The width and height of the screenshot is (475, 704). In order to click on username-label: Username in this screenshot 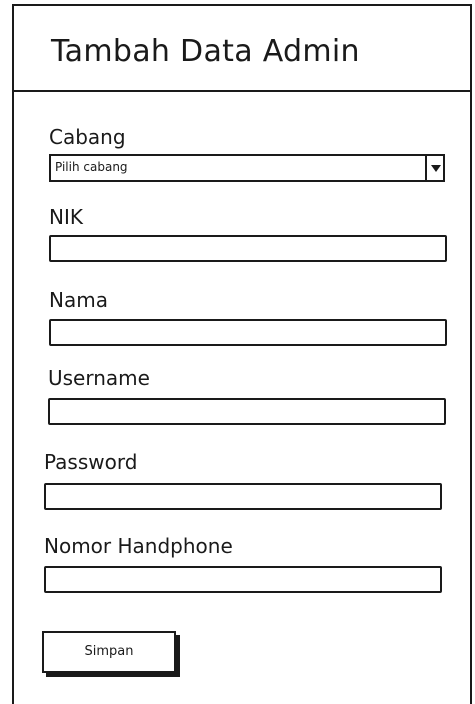, I will do `click(99, 378)`.